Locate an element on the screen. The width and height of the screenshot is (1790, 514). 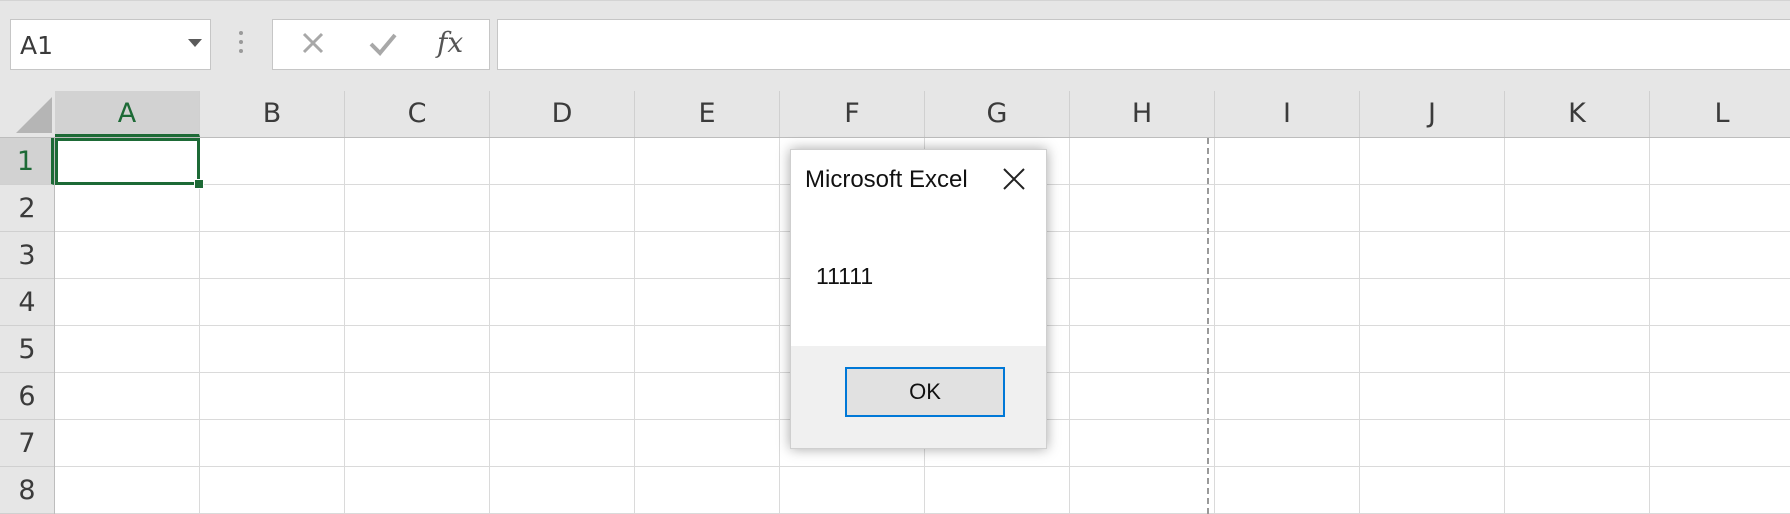
row-header-4: 4 is located at coordinates (27, 302).